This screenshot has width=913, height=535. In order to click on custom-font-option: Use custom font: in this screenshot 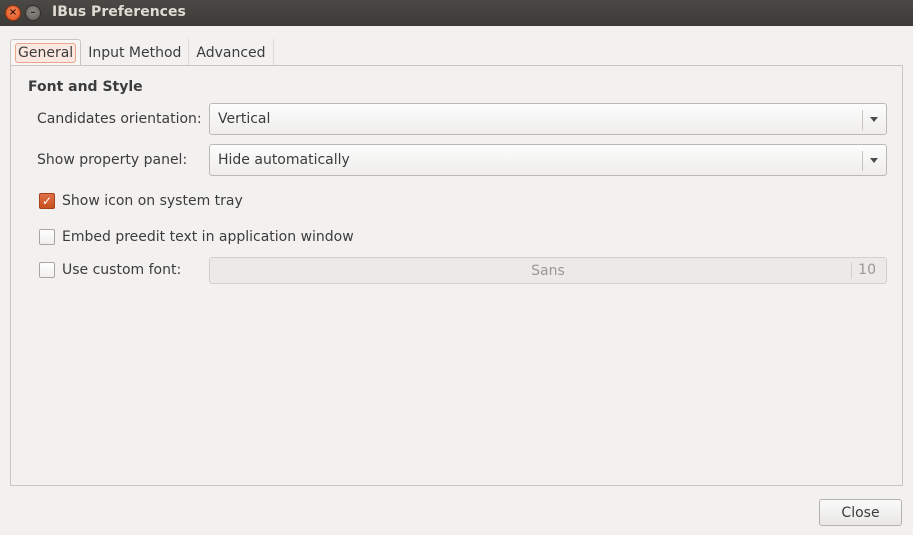, I will do `click(110, 270)`.